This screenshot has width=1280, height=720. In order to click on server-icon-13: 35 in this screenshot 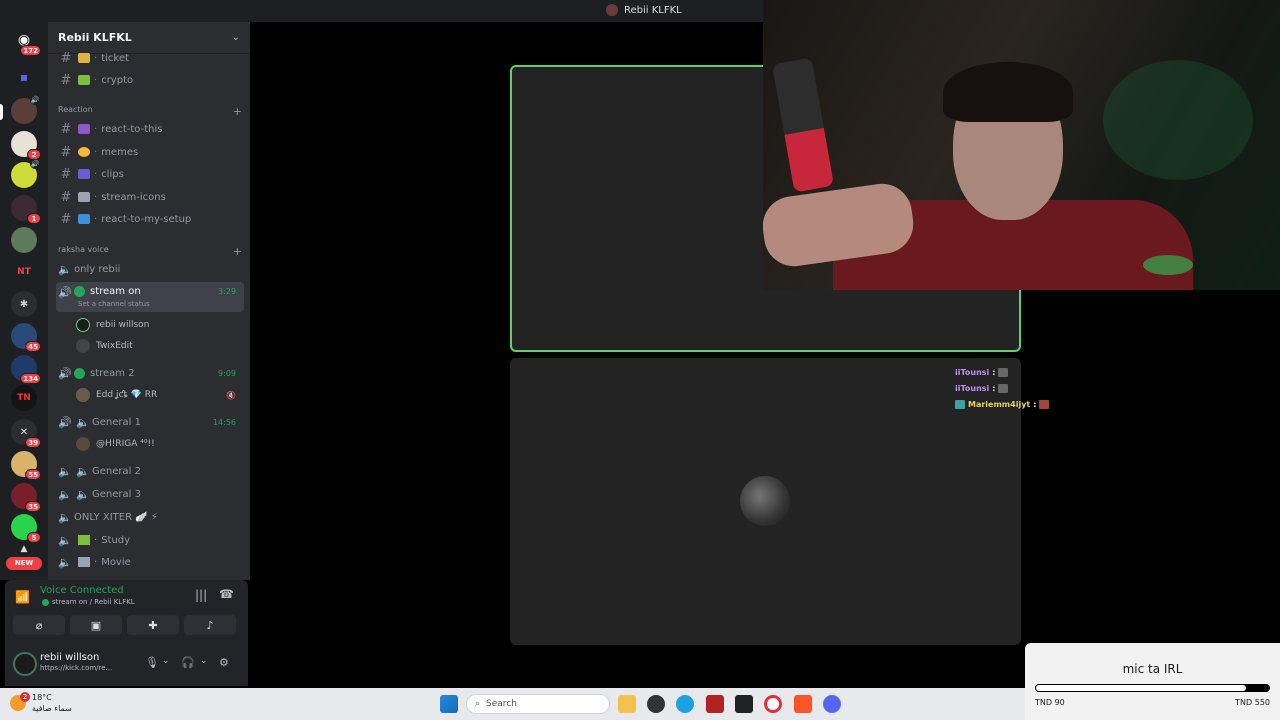, I will do `click(26, 497)`.